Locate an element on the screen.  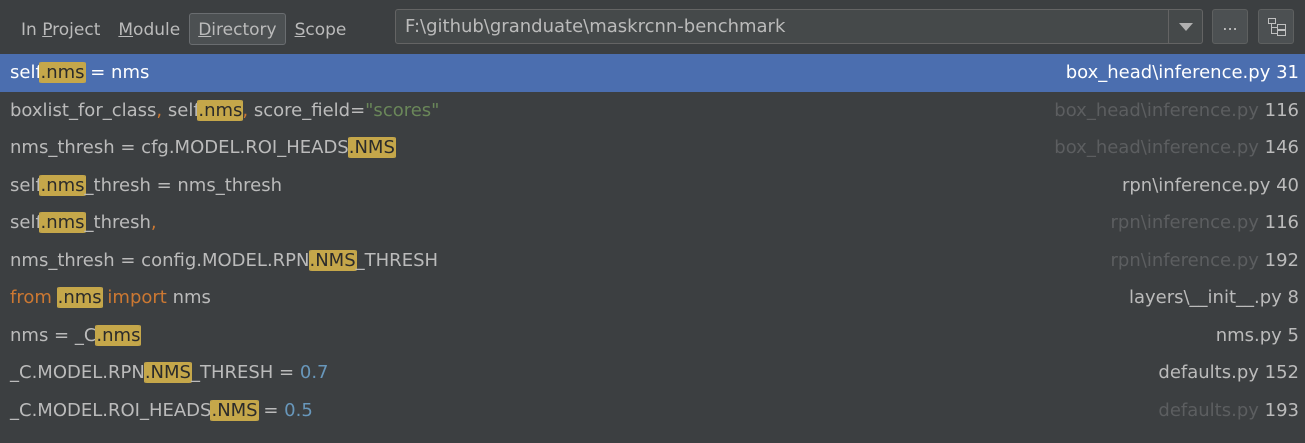
result-line-number: 31 is located at coordinates (1287, 72).